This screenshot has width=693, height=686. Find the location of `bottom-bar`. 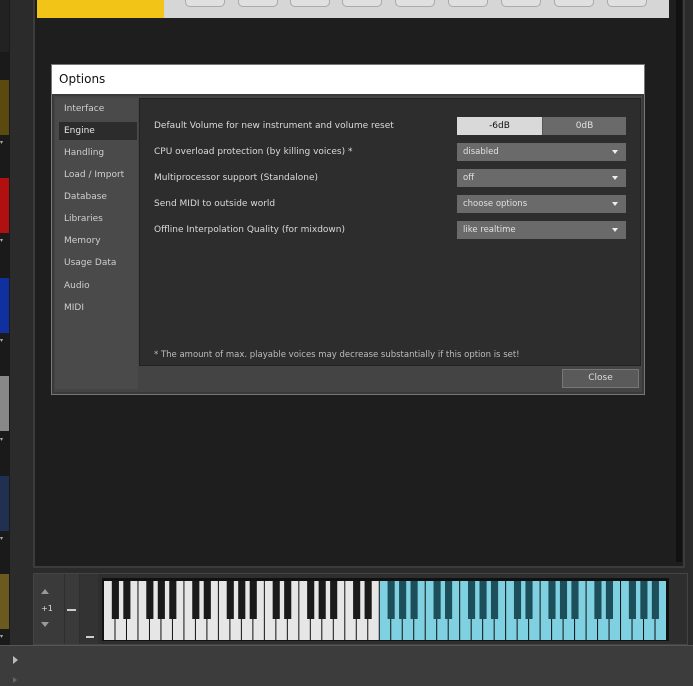

bottom-bar is located at coordinates (346, 665).